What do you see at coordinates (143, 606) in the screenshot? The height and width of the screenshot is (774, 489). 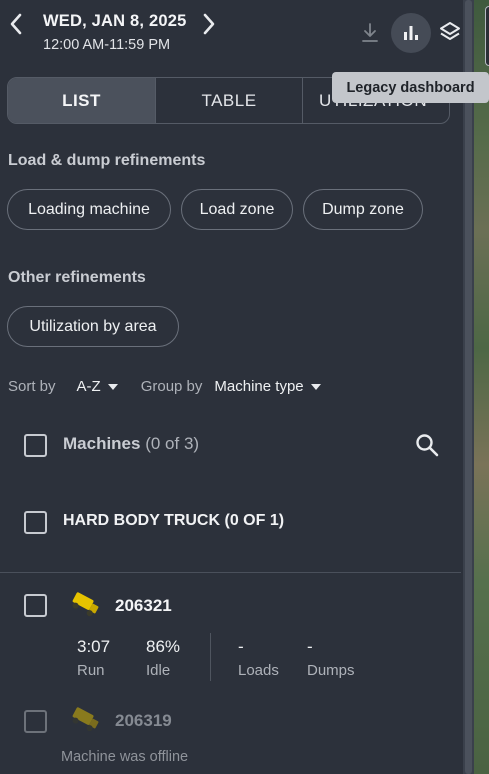 I see `machine-id: 206321` at bounding box center [143, 606].